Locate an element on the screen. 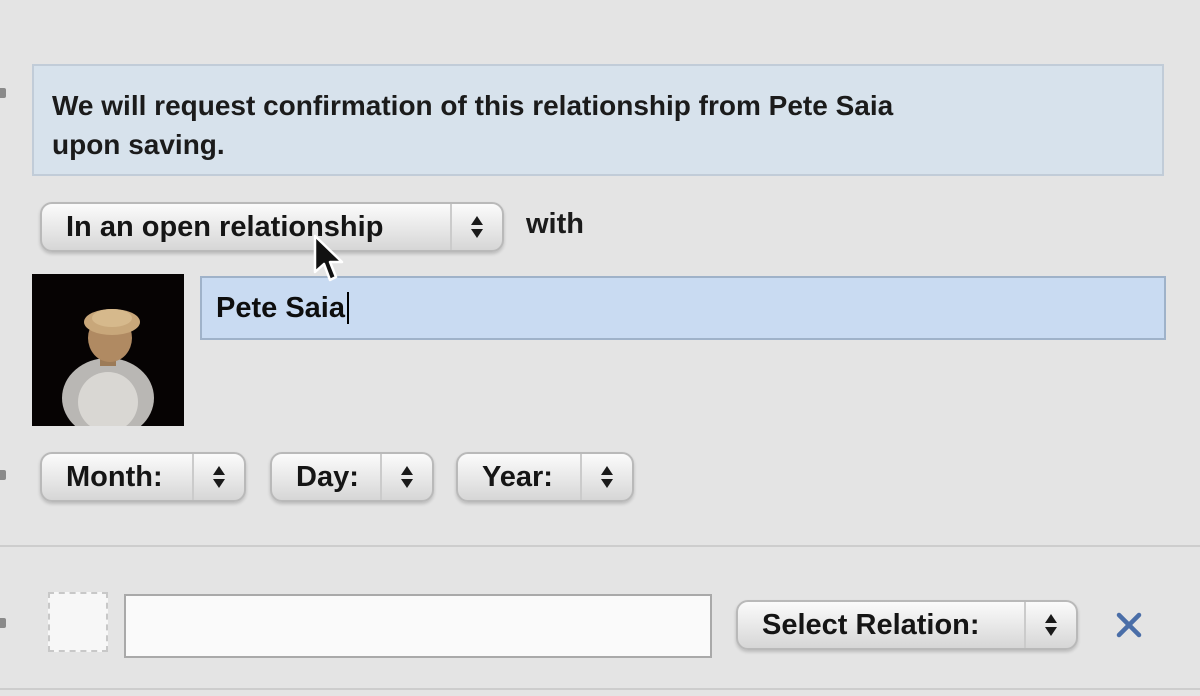 This screenshot has width=1200, height=696. year-select: Year: is located at coordinates (545, 477).